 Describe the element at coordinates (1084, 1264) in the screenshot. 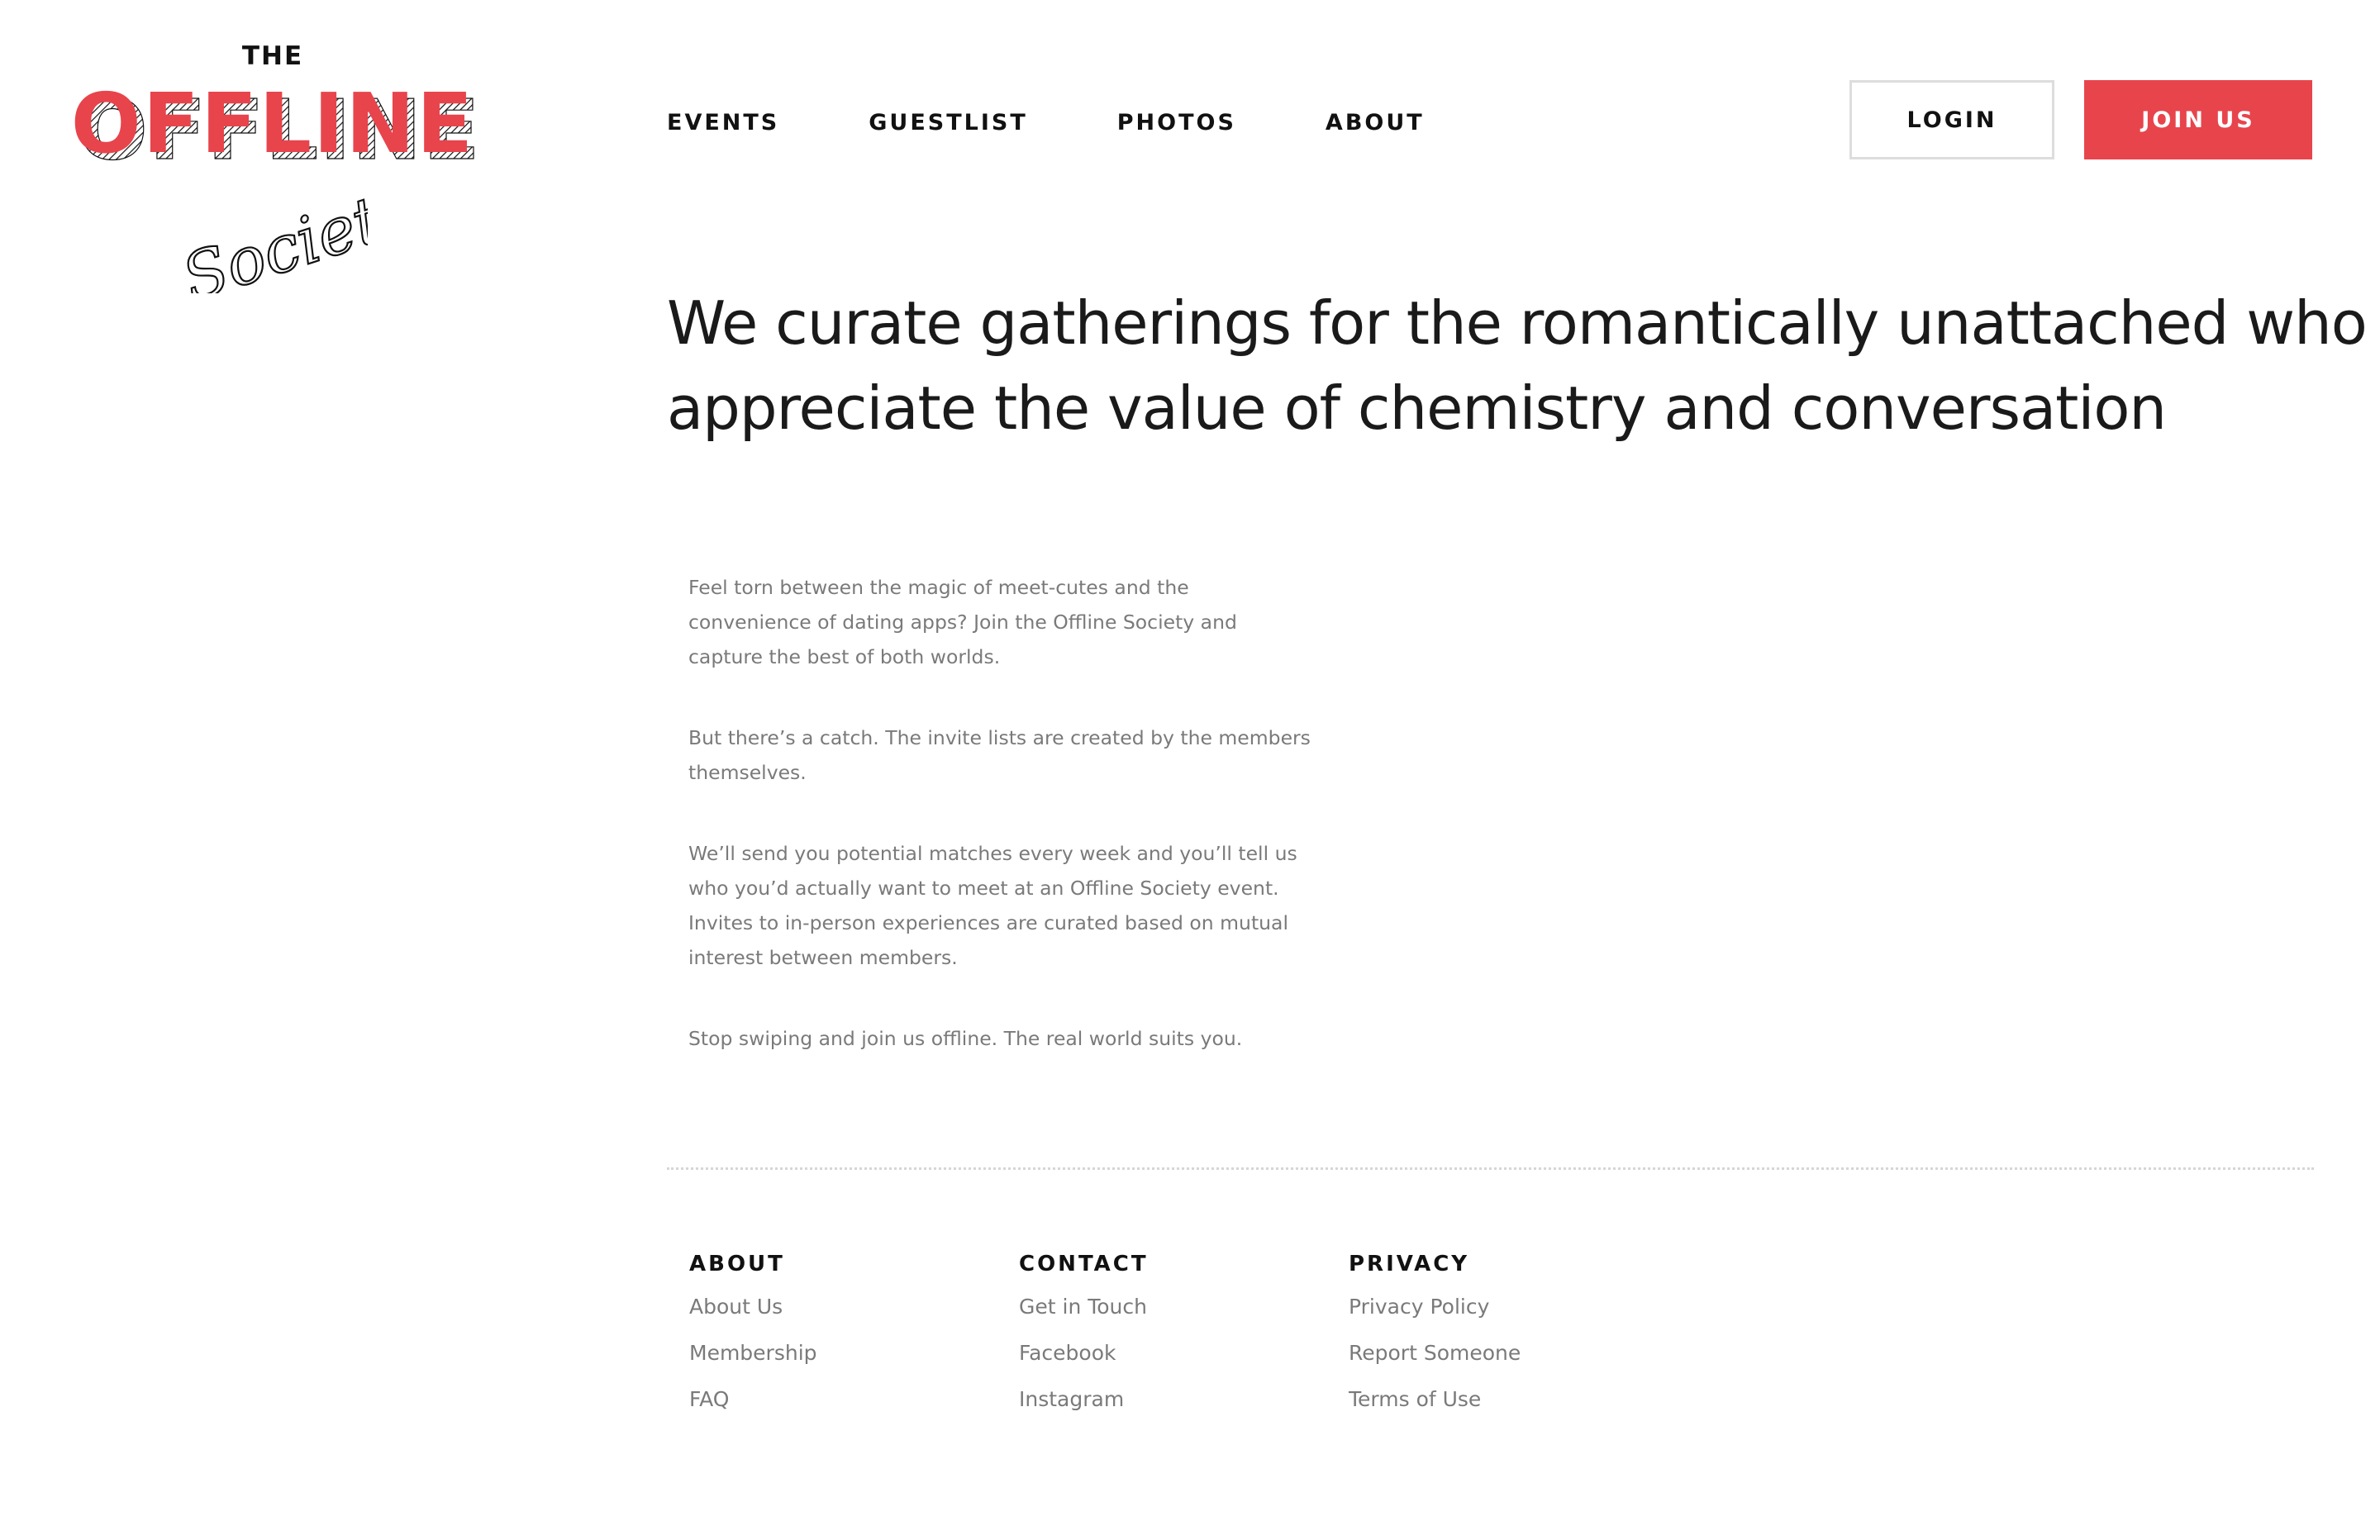

I see `footer-heading: CONTACT` at that location.